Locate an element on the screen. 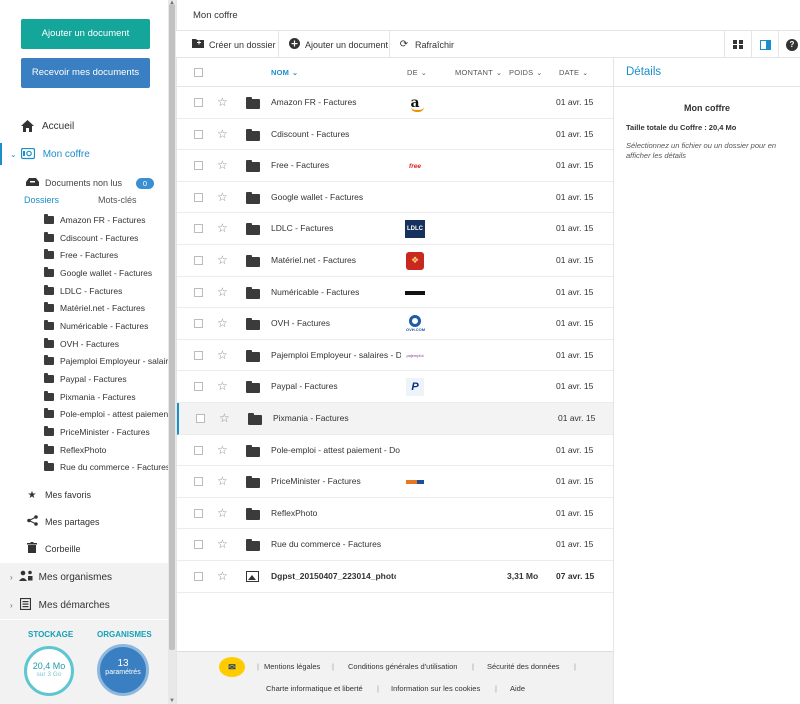 This screenshot has width=800, height=704. footer-charte-link: Charte informatique et liberté is located at coordinates (314, 688).